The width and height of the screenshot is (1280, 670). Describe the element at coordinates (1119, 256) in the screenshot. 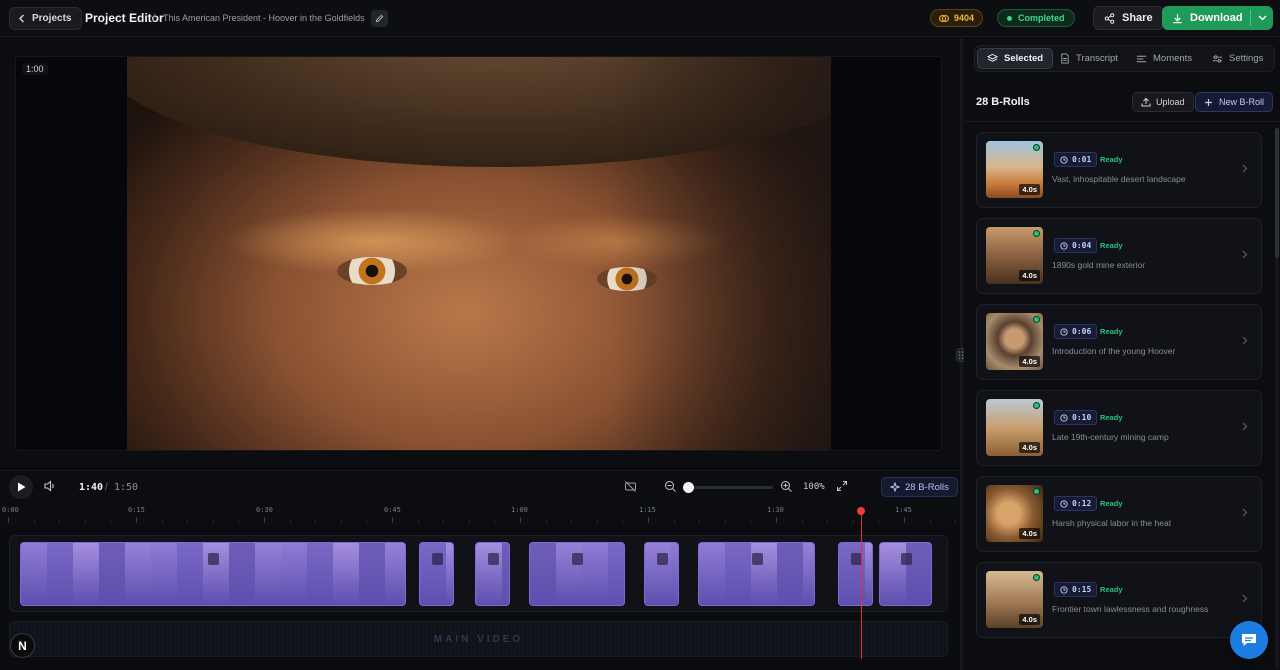

I see `broll-card: 4.0s 0:04 Ready 1890s gold mine exterior` at that location.